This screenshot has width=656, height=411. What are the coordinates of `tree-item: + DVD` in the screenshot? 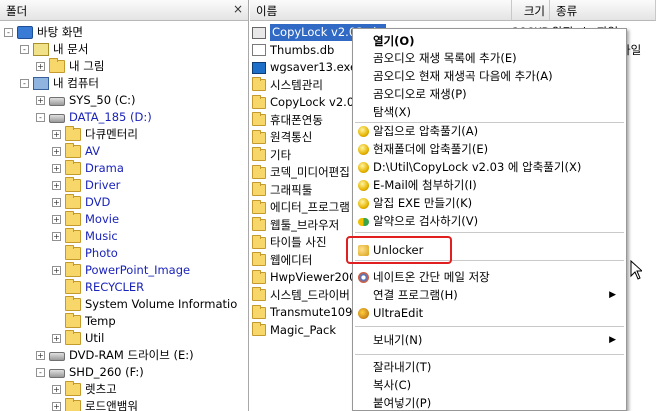 It's located at (81, 202).